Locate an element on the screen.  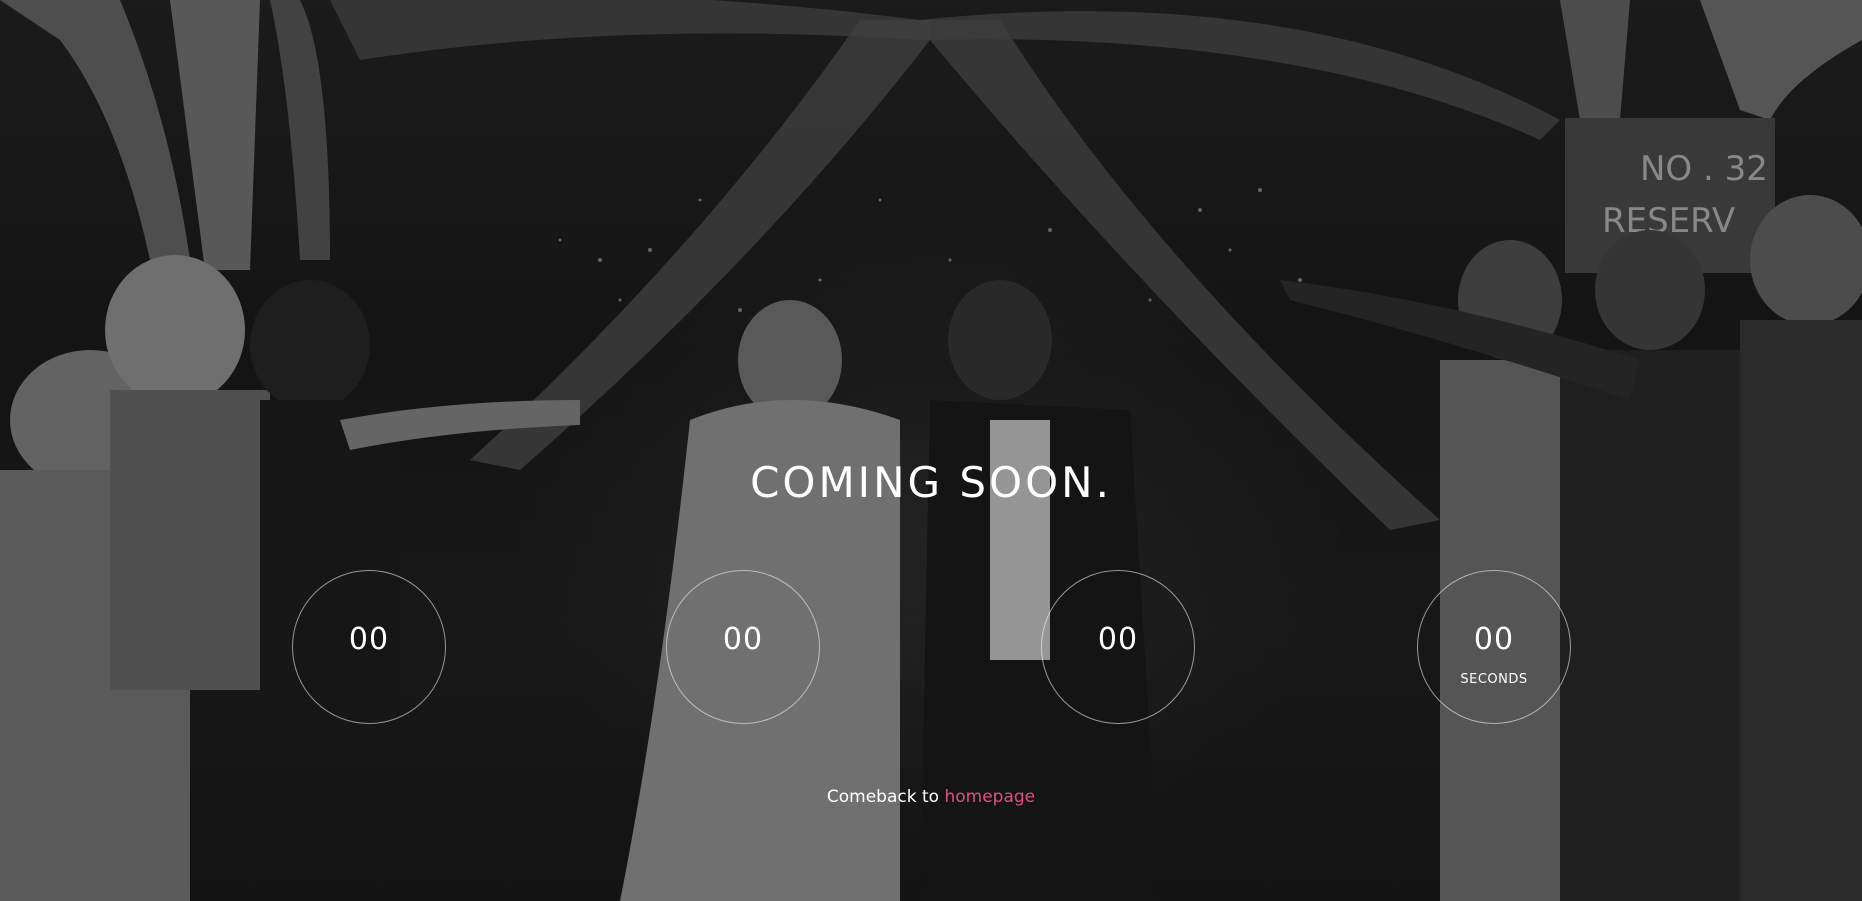
countdown-minutes: 00 is located at coordinates (1118, 647).